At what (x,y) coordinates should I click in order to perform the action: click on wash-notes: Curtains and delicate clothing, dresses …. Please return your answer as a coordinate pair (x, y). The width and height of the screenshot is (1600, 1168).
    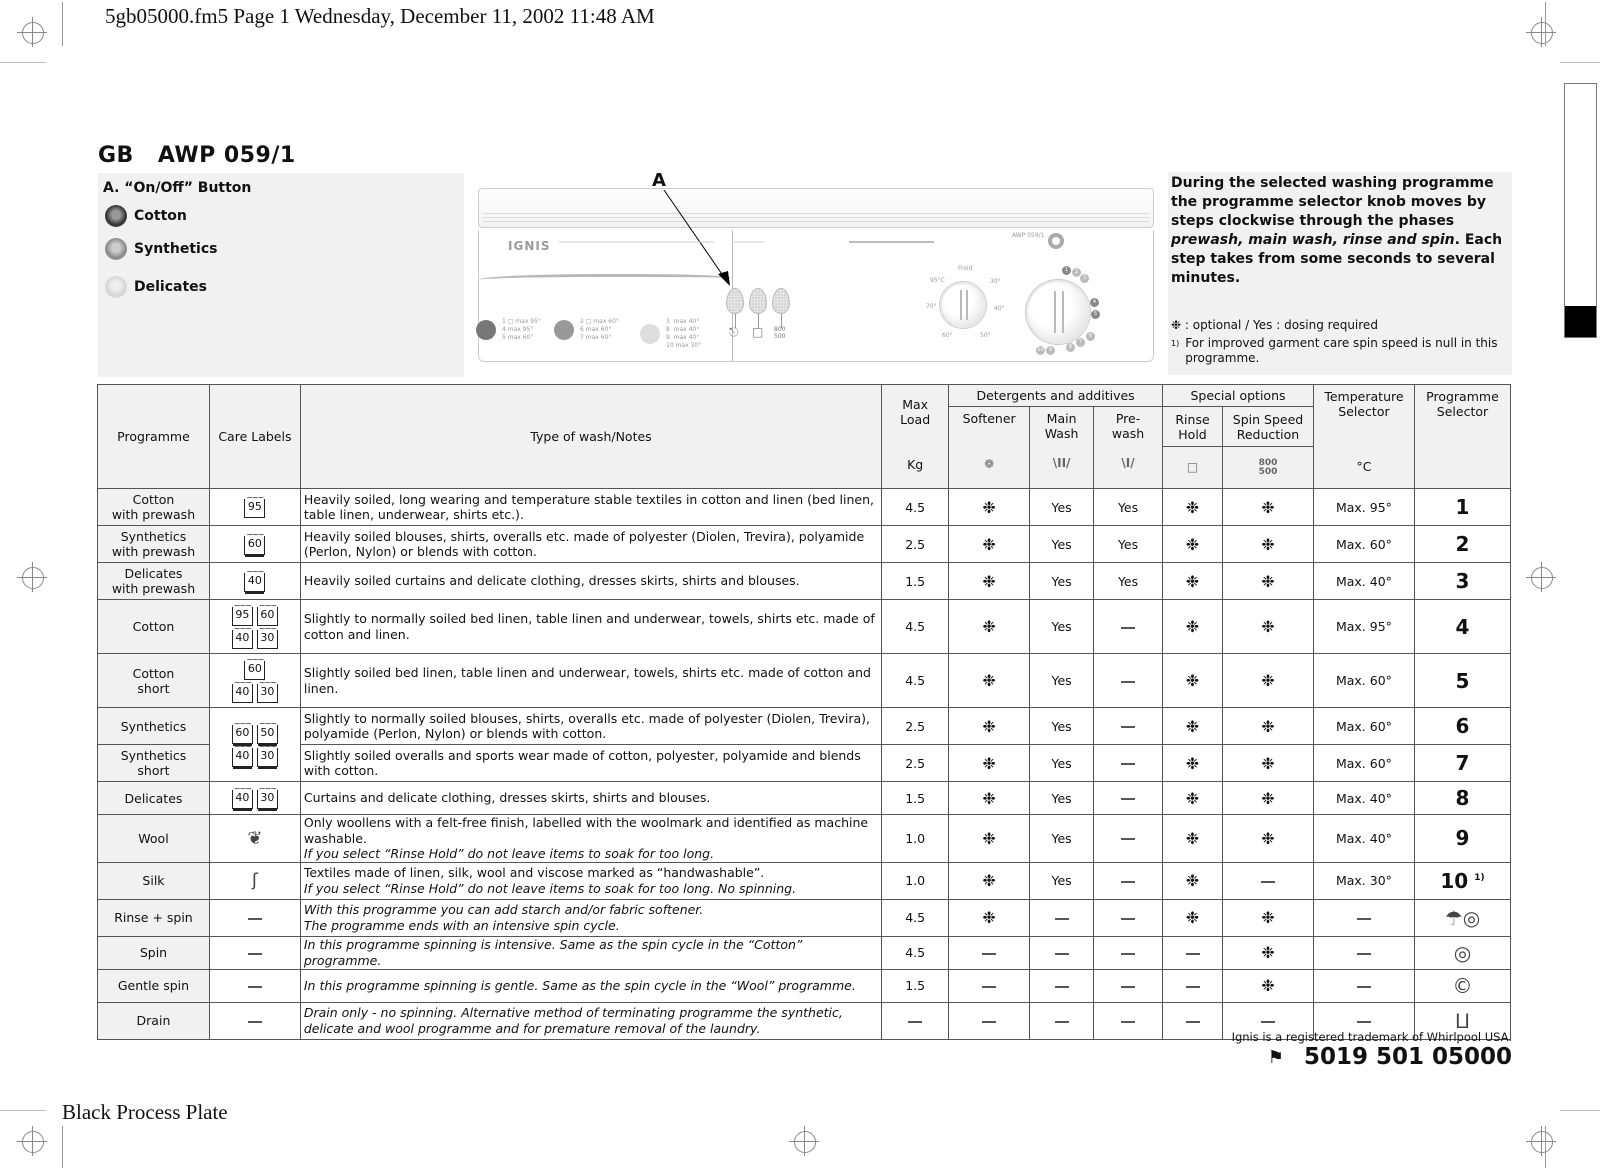
    Looking at the image, I should click on (591, 798).